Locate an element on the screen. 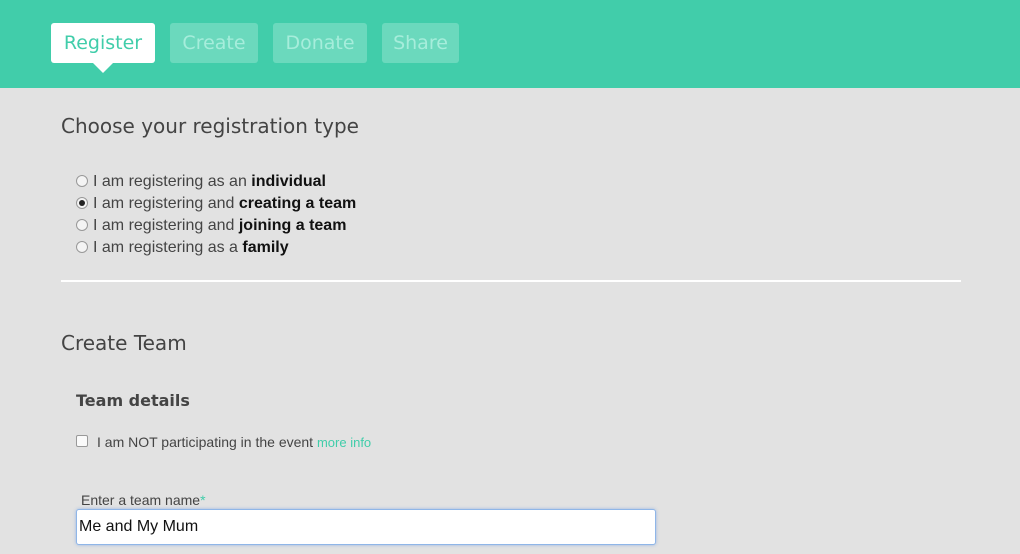 The width and height of the screenshot is (1020, 554). team-name-label-text: Enter a team name is located at coordinates (141, 500).